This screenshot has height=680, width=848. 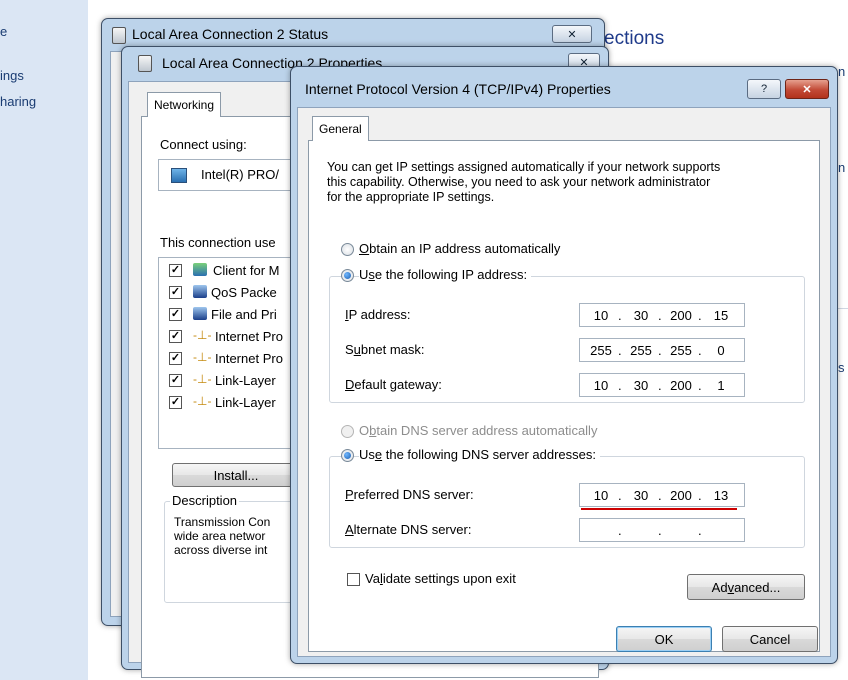 What do you see at coordinates (222, 522) in the screenshot?
I see `description-line: Transmission Con` at bounding box center [222, 522].